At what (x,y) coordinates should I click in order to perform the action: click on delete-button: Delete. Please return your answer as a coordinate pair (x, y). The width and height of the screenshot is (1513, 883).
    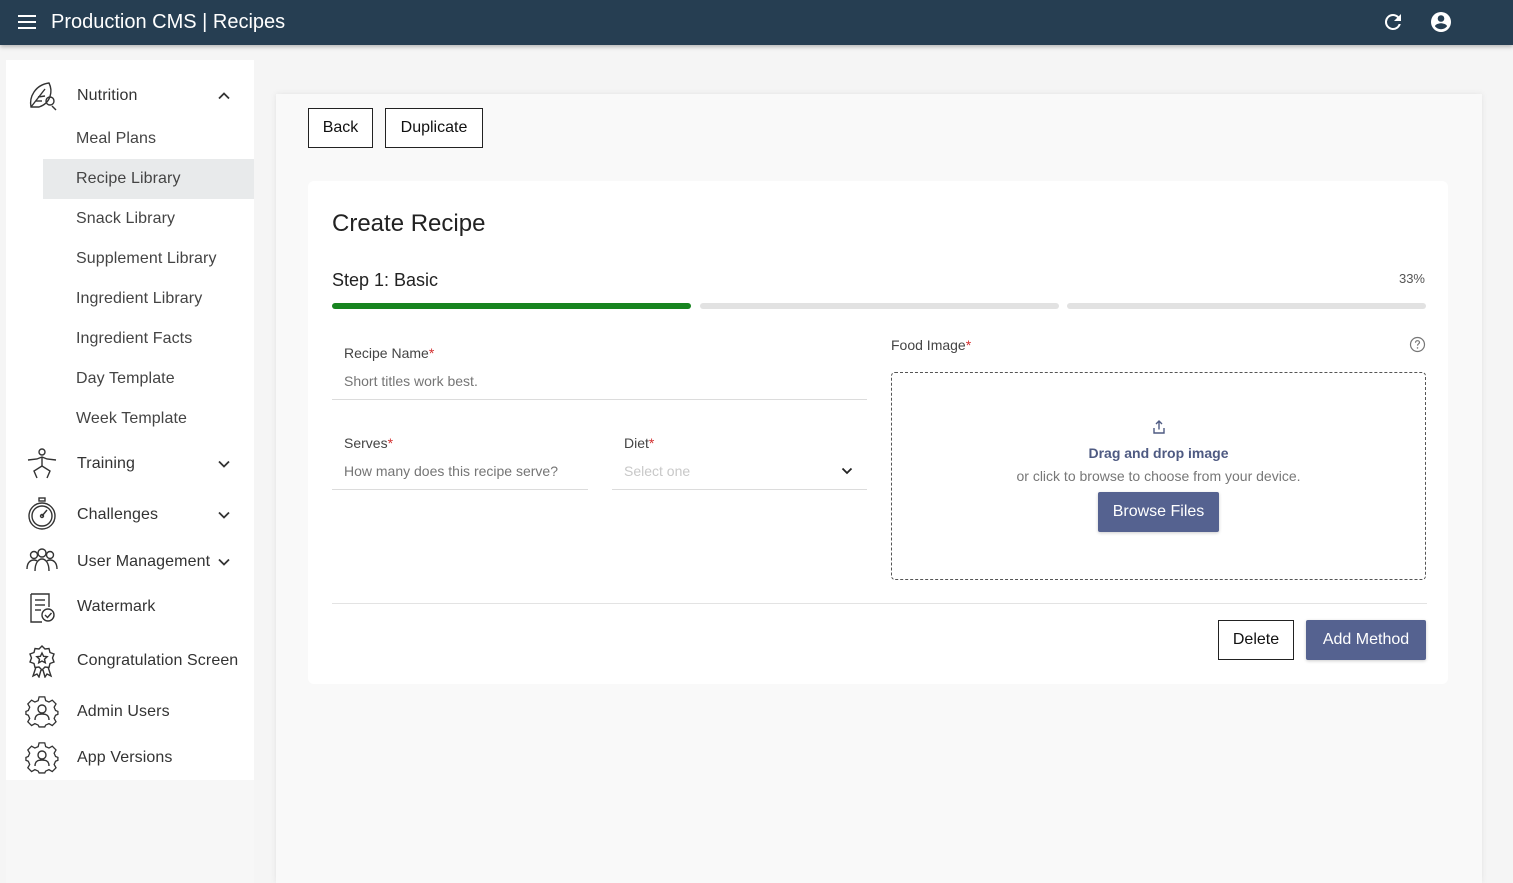
    Looking at the image, I should click on (1256, 640).